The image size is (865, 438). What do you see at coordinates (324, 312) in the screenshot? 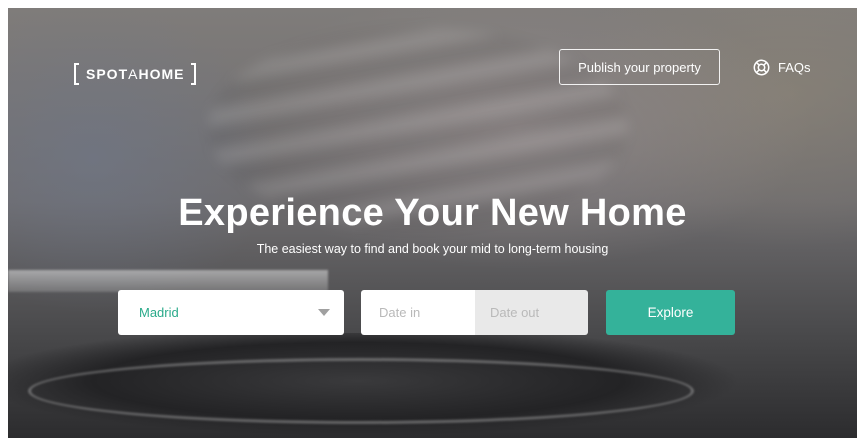
I see `chevron-down-icon` at bounding box center [324, 312].